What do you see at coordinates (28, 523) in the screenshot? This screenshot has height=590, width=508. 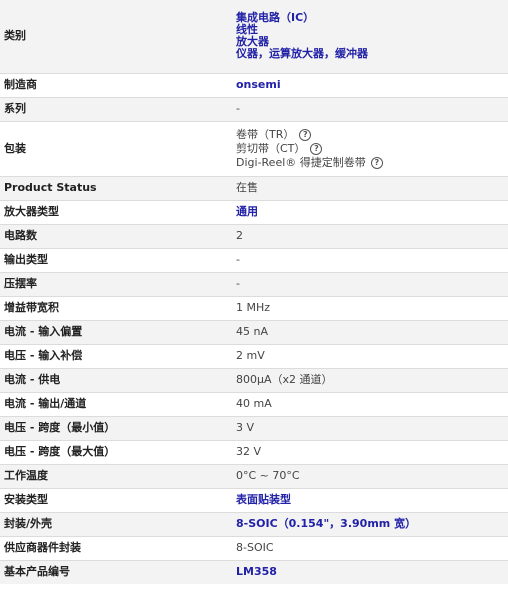 I see `attr-label-package-case: 封装/外壳` at bounding box center [28, 523].